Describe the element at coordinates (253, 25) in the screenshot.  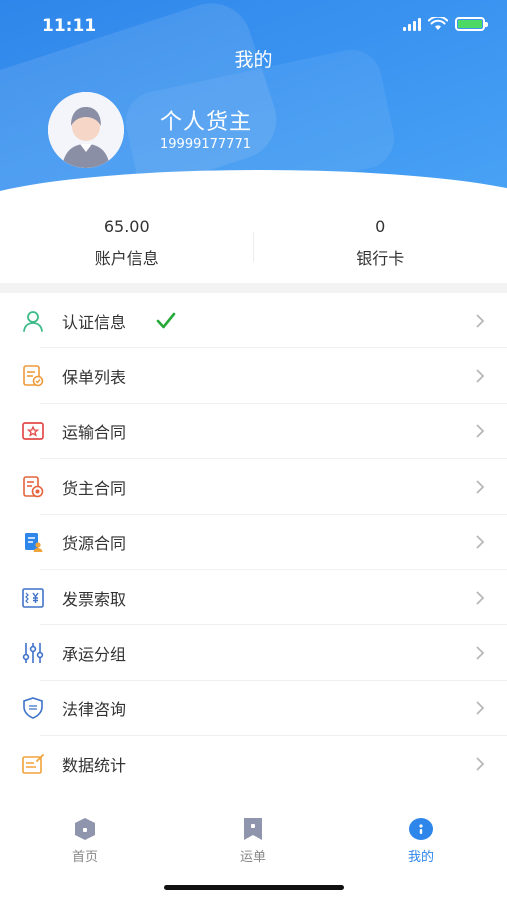
I see `status-bar: 11:11` at that location.